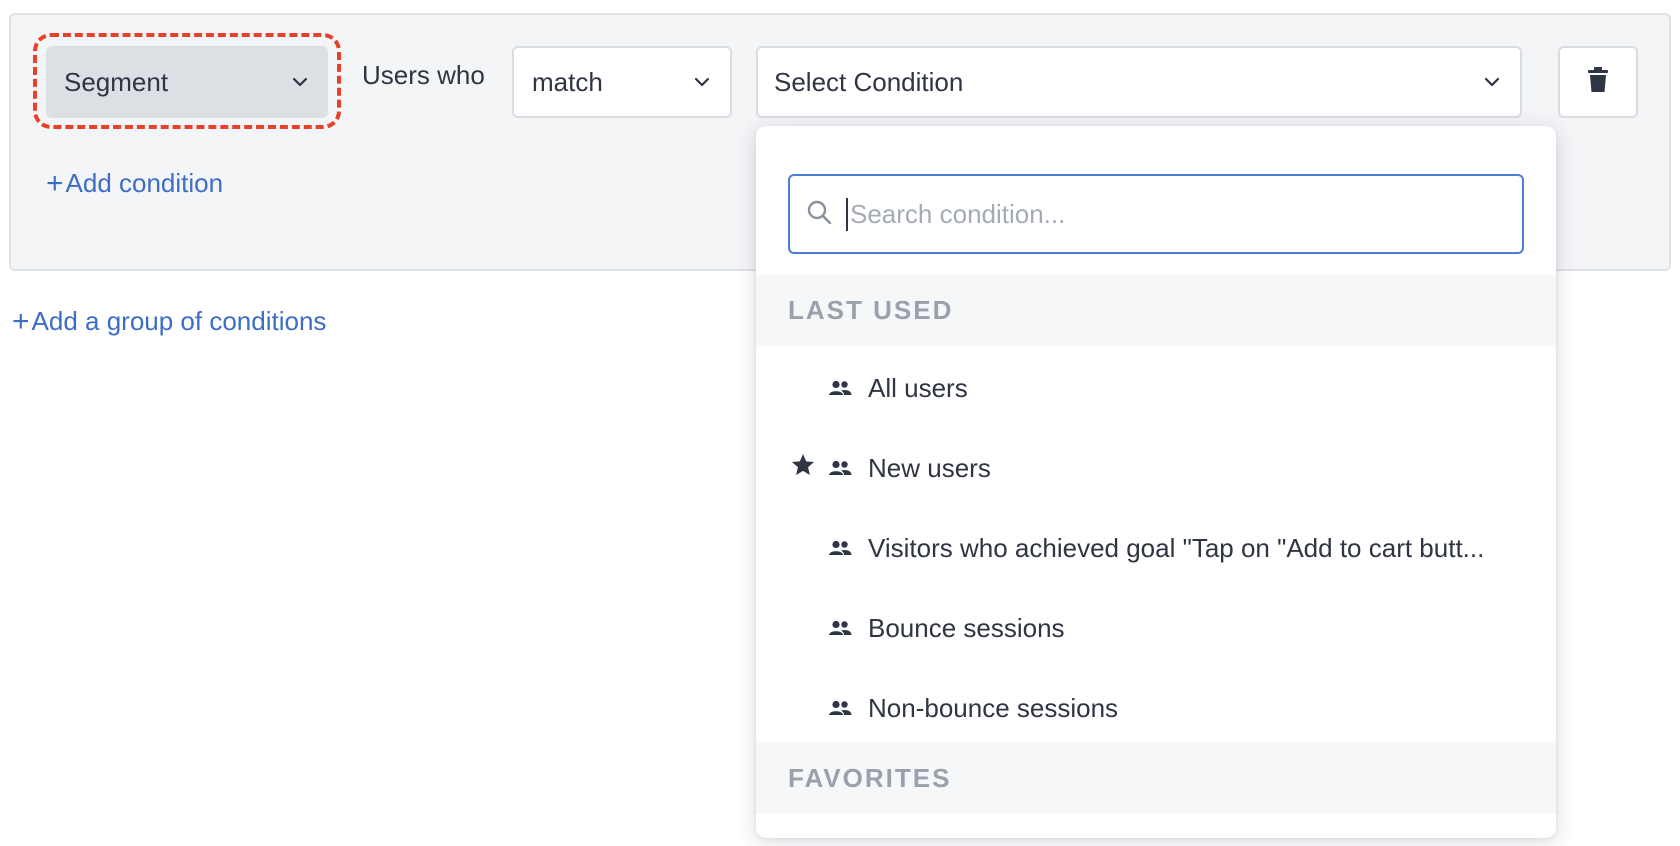  I want to click on search-icon, so click(819, 214).